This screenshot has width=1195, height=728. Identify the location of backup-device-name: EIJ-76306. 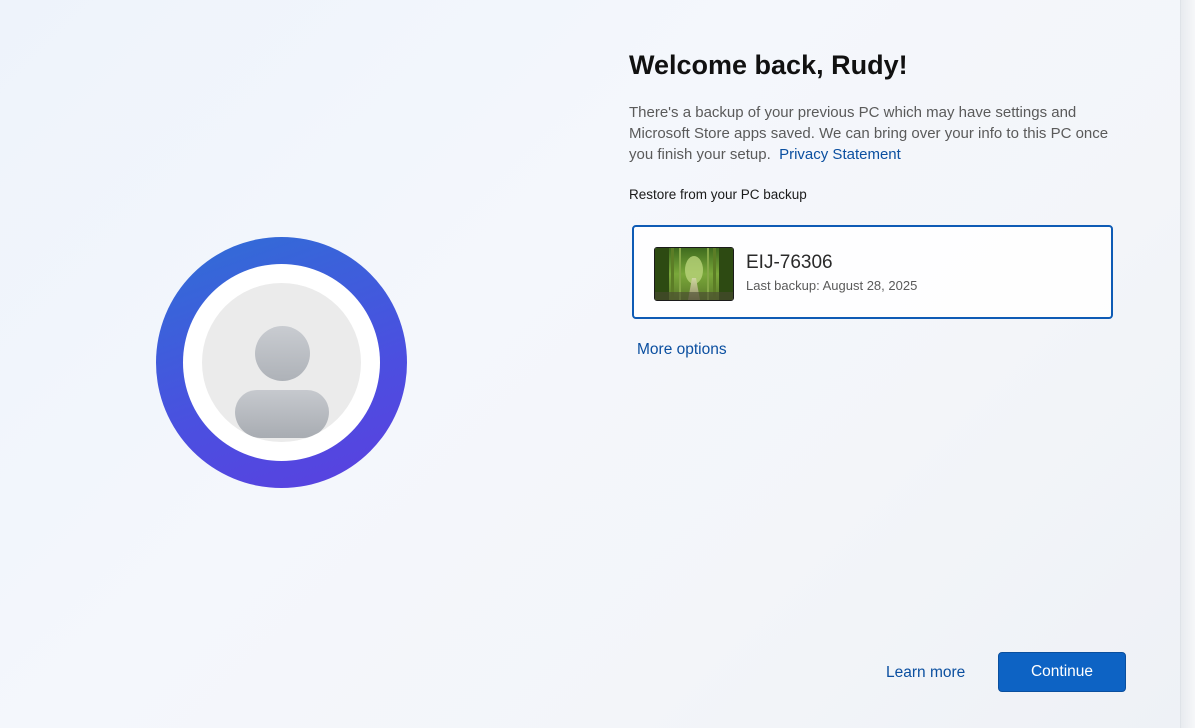
(789, 262).